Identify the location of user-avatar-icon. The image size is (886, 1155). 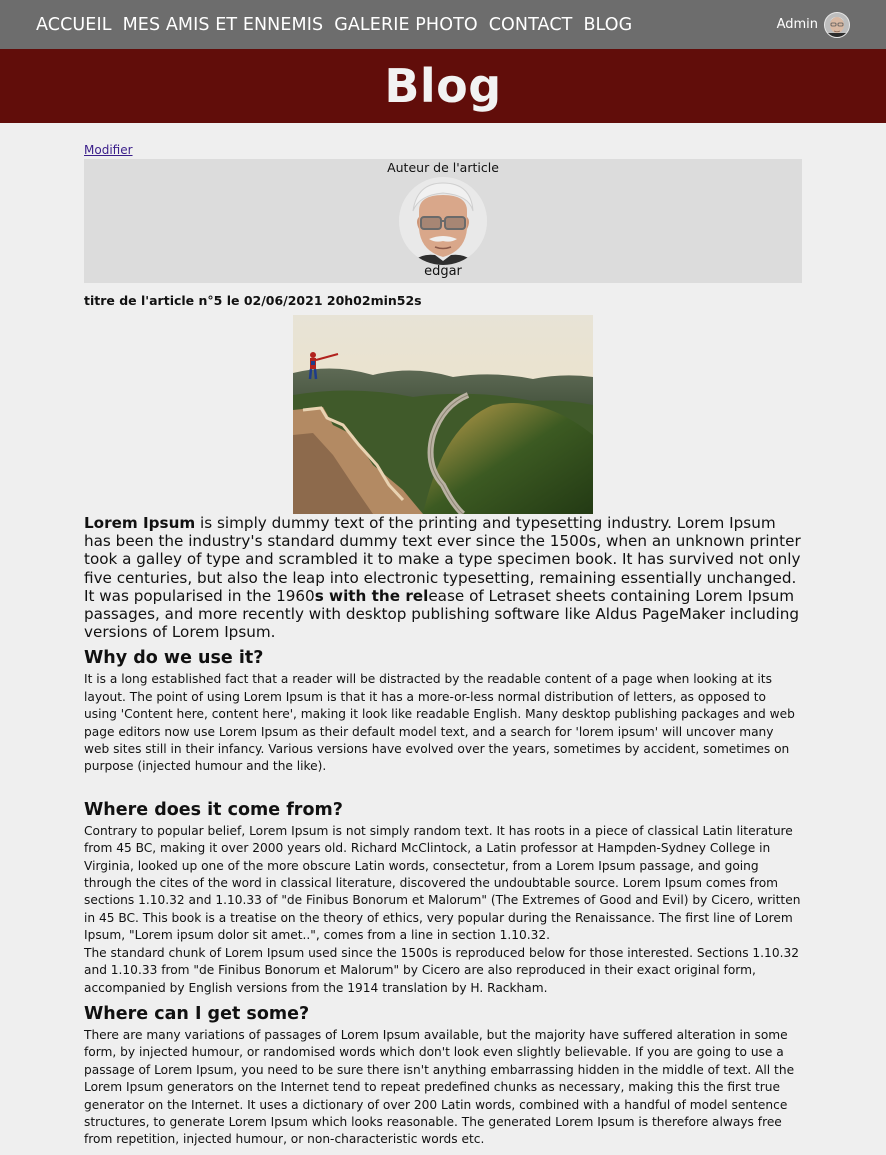
(837, 24).